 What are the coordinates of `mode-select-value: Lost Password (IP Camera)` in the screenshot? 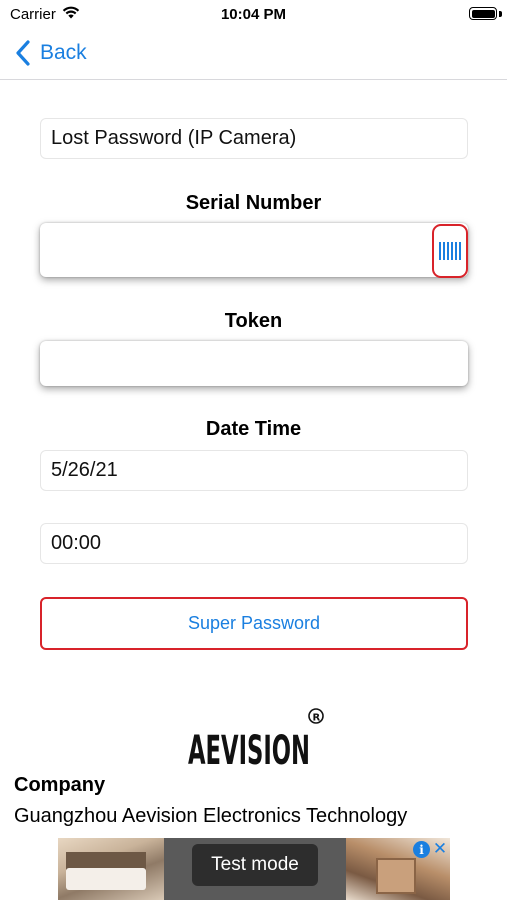 It's located at (174, 138).